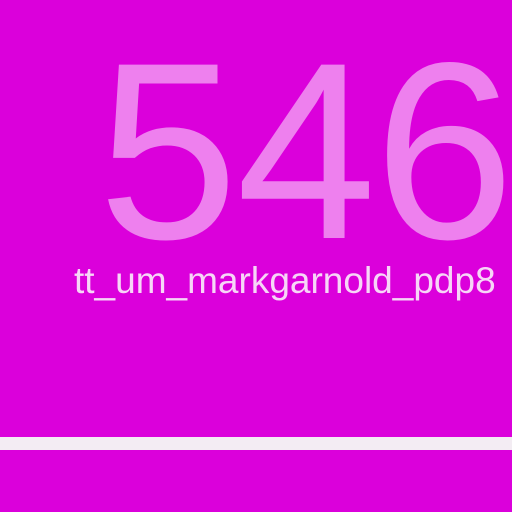  Describe the element at coordinates (285, 280) in the screenshot. I see `project-label: tt_um_markgarnold_pdp8` at that location.